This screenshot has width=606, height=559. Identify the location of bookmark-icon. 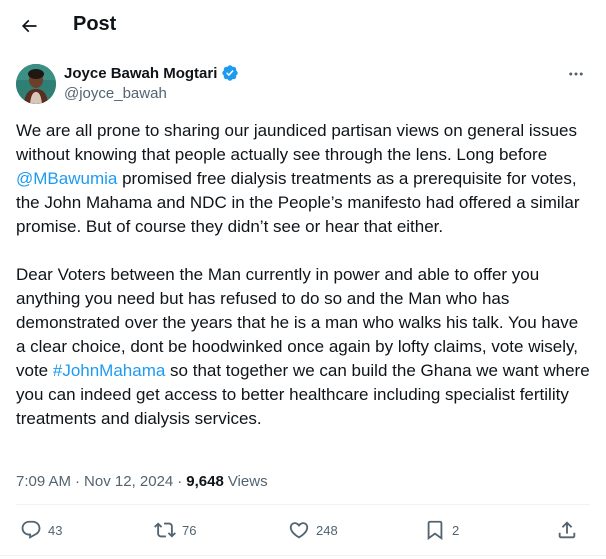
(435, 530).